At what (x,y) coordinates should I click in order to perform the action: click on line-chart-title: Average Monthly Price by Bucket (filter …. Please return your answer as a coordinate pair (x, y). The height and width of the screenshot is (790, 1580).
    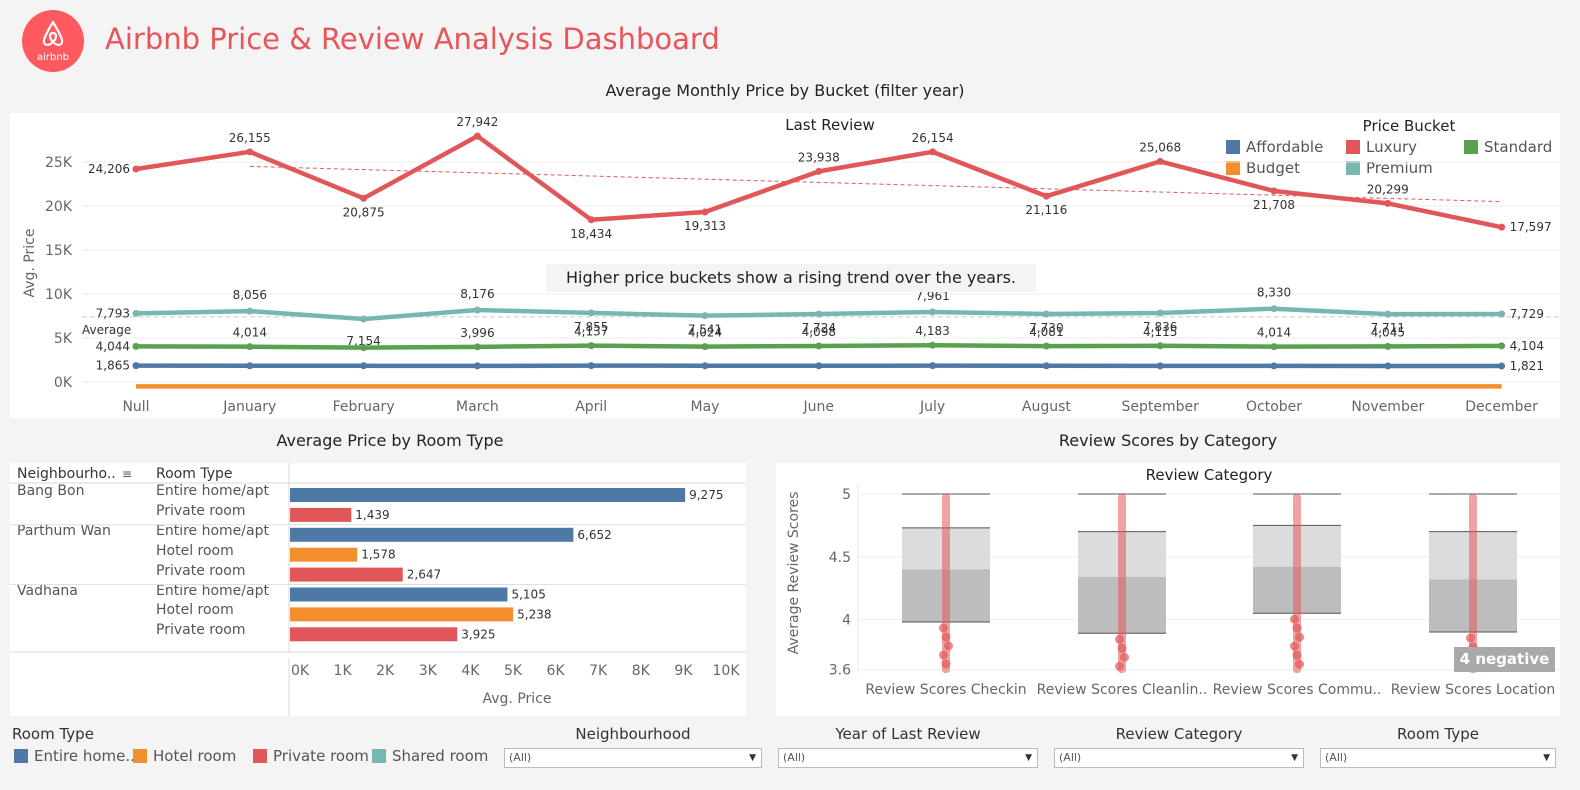
    Looking at the image, I should click on (785, 90).